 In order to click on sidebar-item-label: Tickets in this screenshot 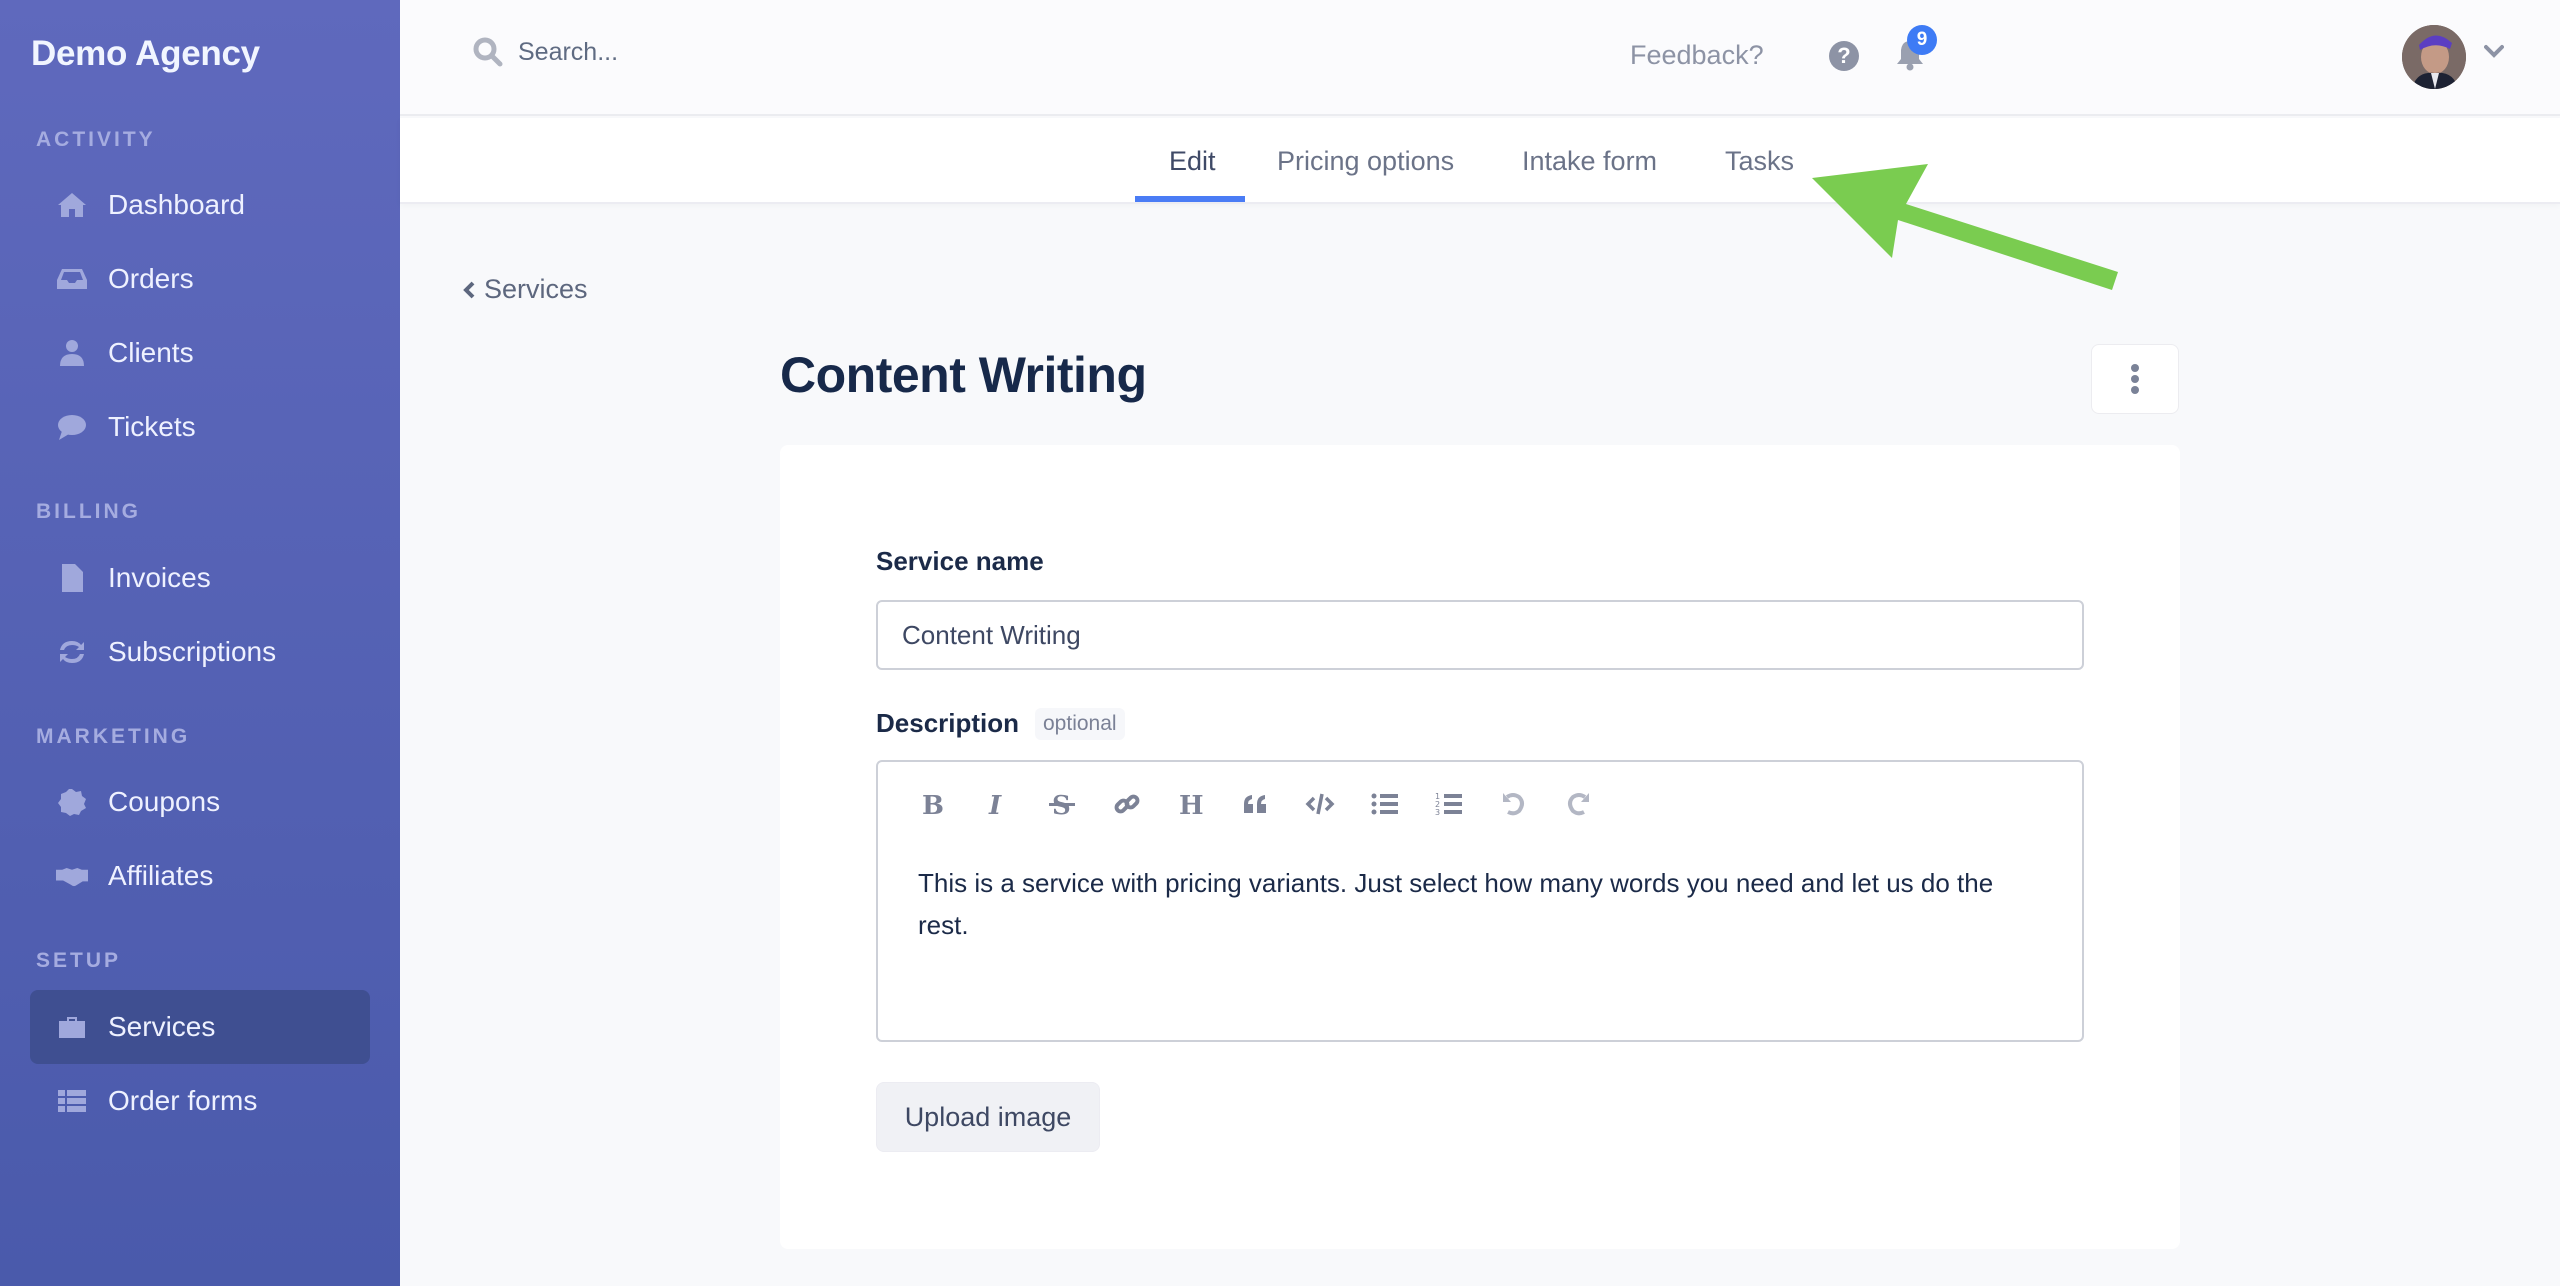, I will do `click(152, 426)`.